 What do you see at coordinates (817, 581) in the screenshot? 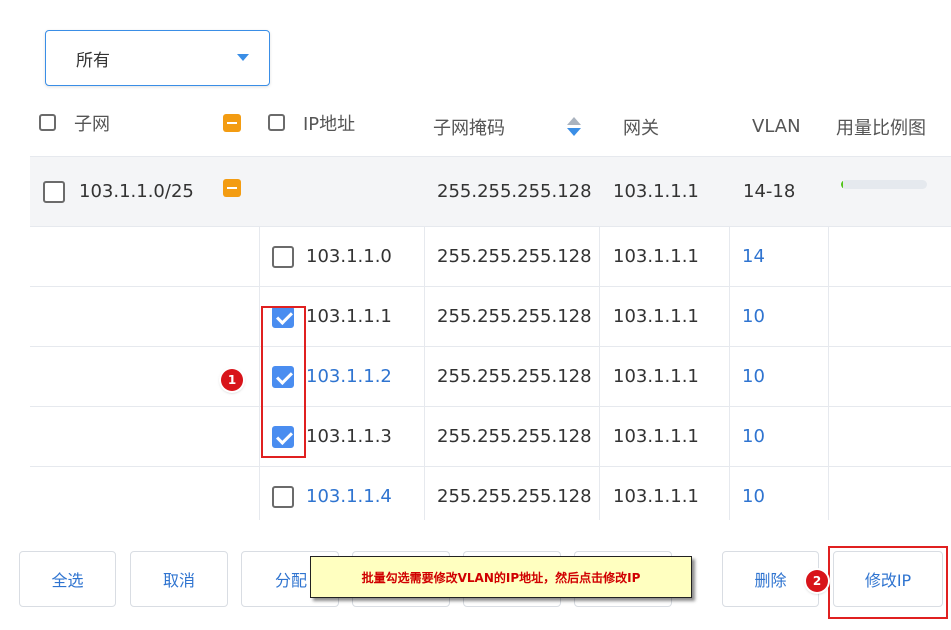
I see `step-badge-2: 2` at bounding box center [817, 581].